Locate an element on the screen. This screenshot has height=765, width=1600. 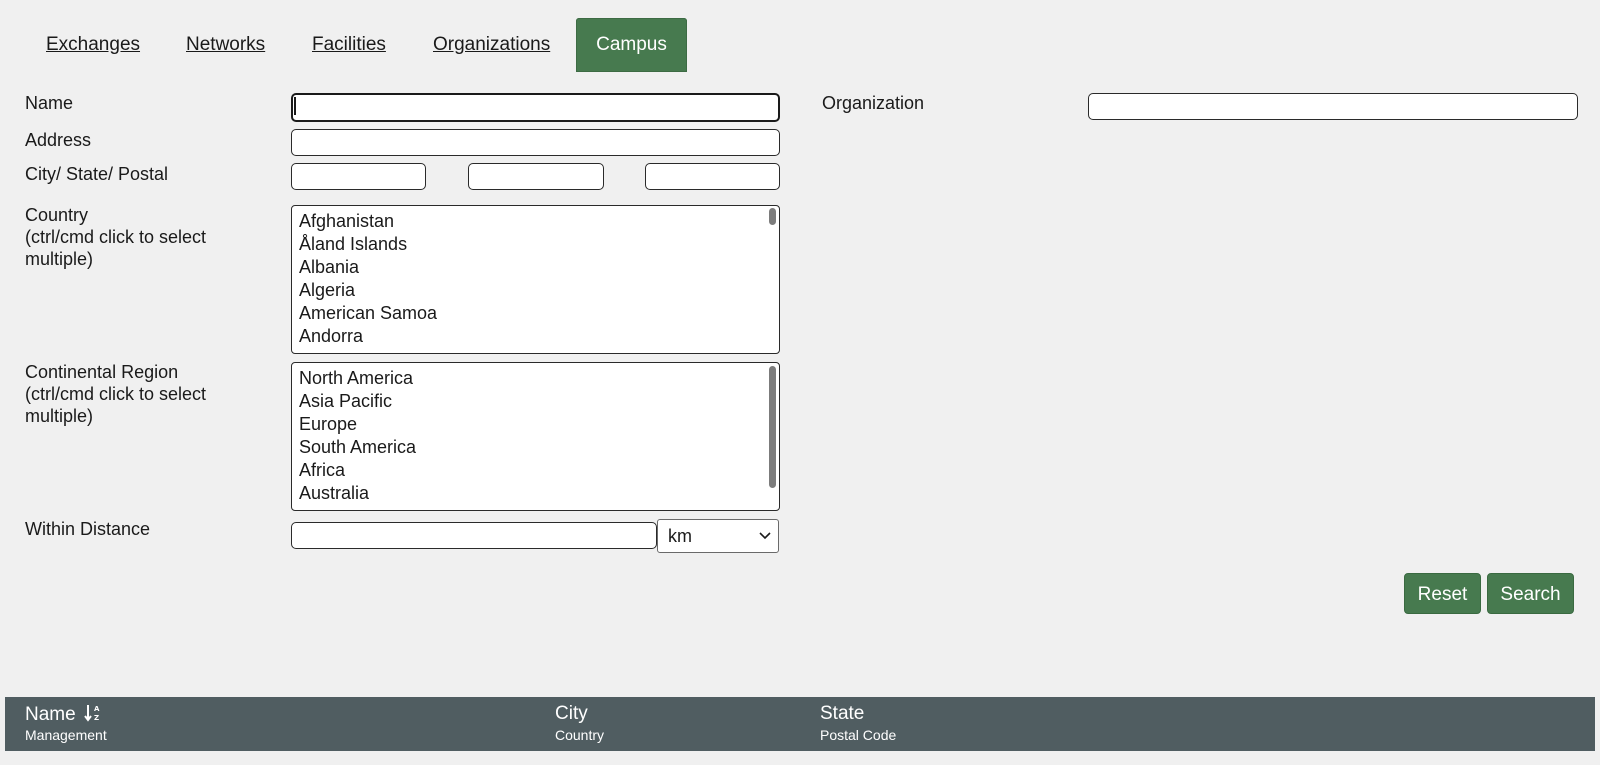
name-label: Name is located at coordinates (49, 103).